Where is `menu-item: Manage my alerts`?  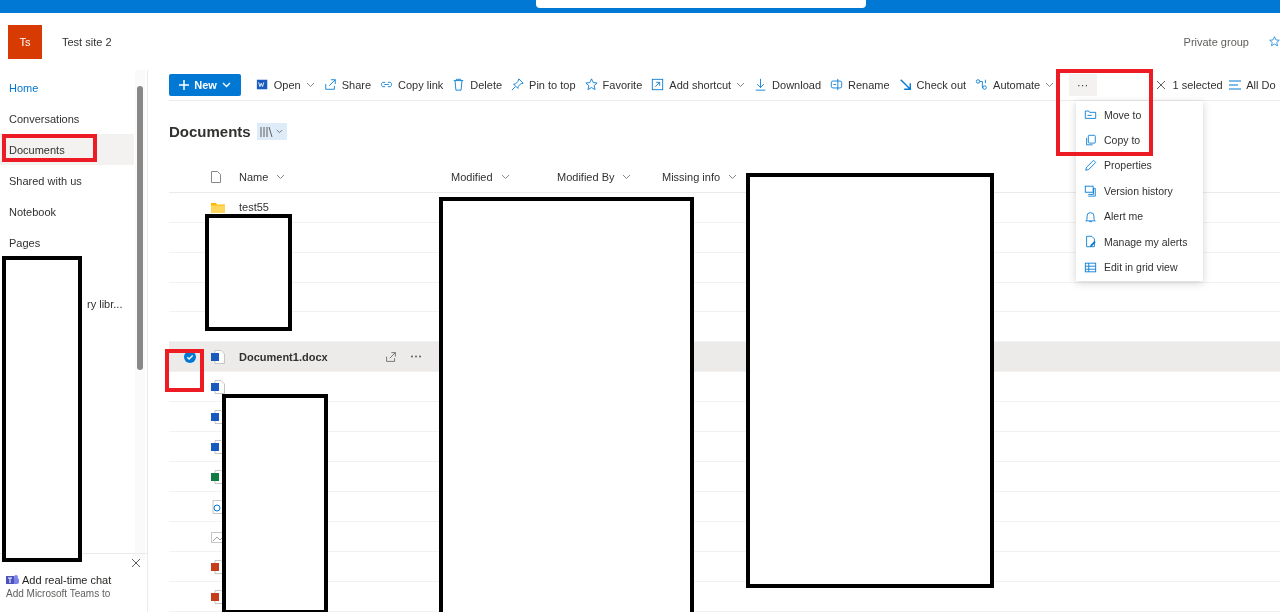
menu-item: Manage my alerts is located at coordinates (1139, 241).